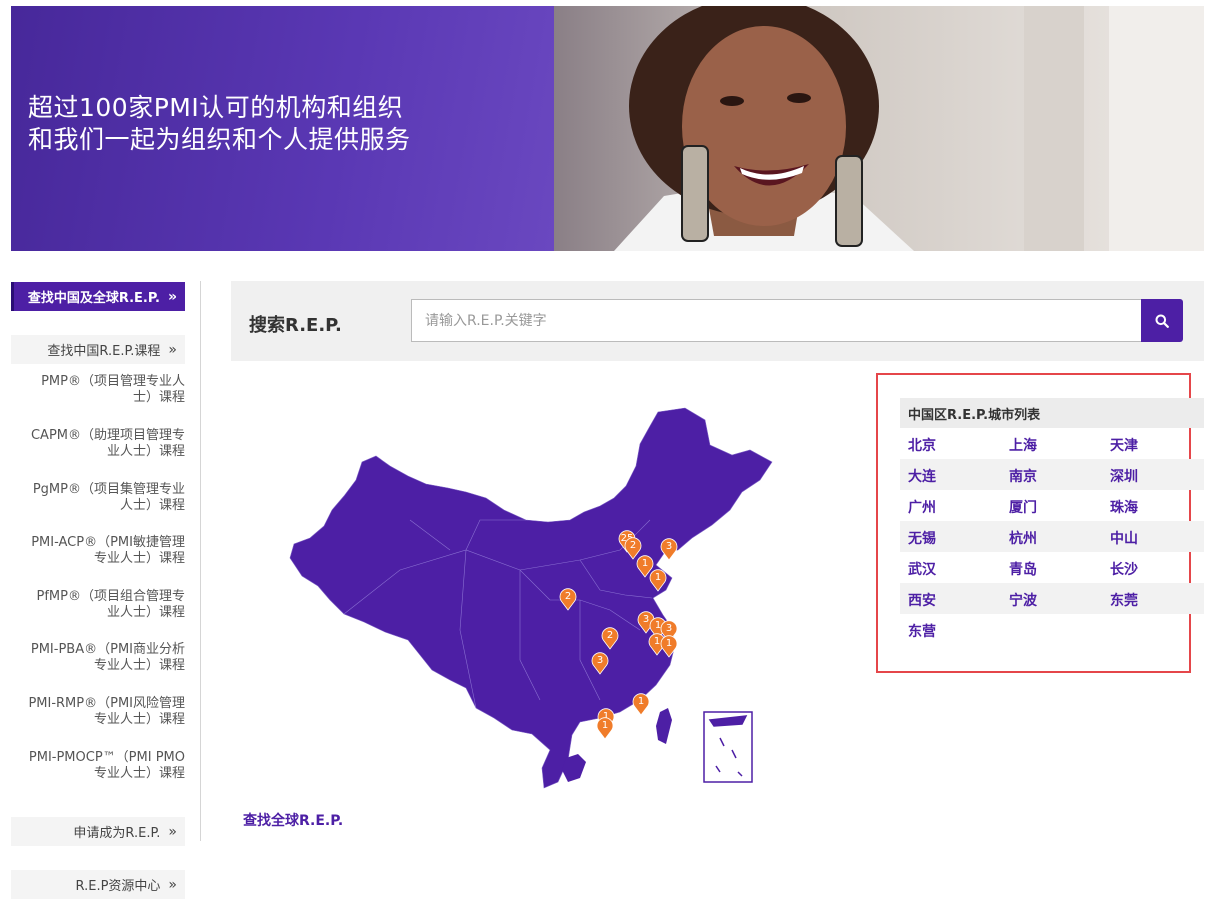 Image resolution: width=1229 pixels, height=899 pixels. Describe the element at coordinates (1023, 507) in the screenshot. I see `city-link-xiamen: 厦门` at that location.